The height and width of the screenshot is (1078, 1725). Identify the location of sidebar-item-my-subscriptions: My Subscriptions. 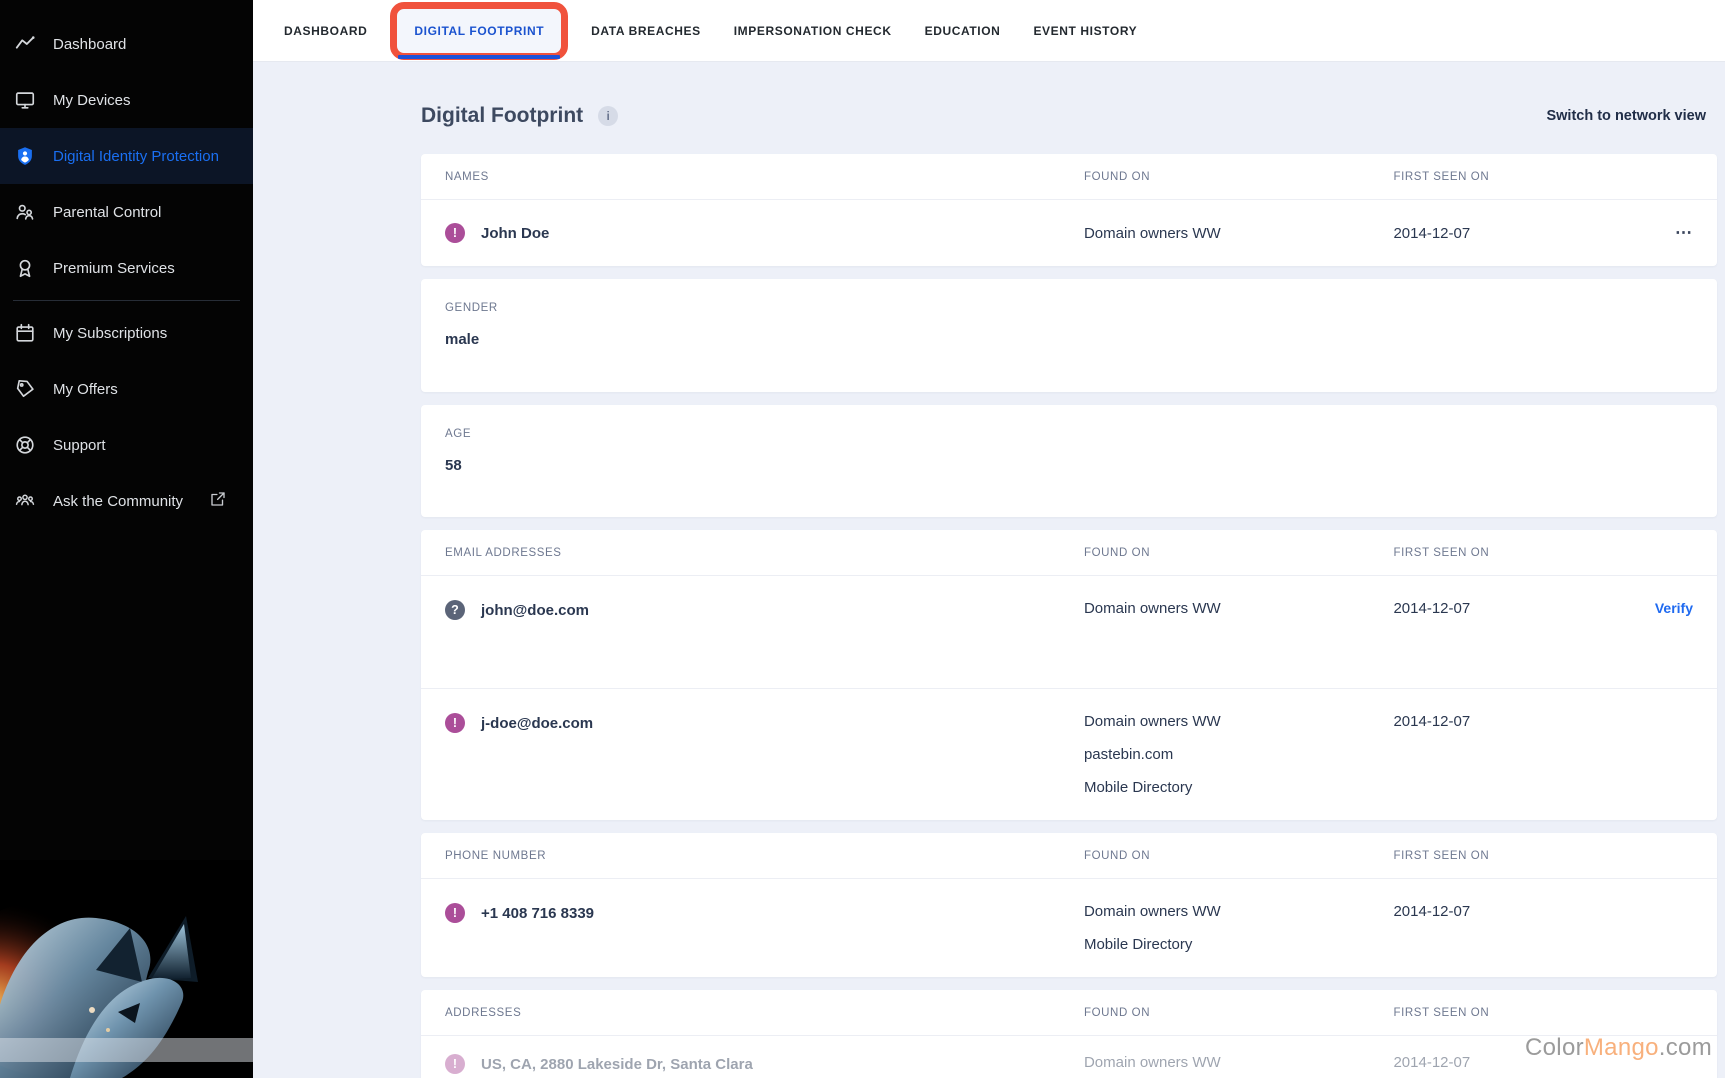
(126, 333).